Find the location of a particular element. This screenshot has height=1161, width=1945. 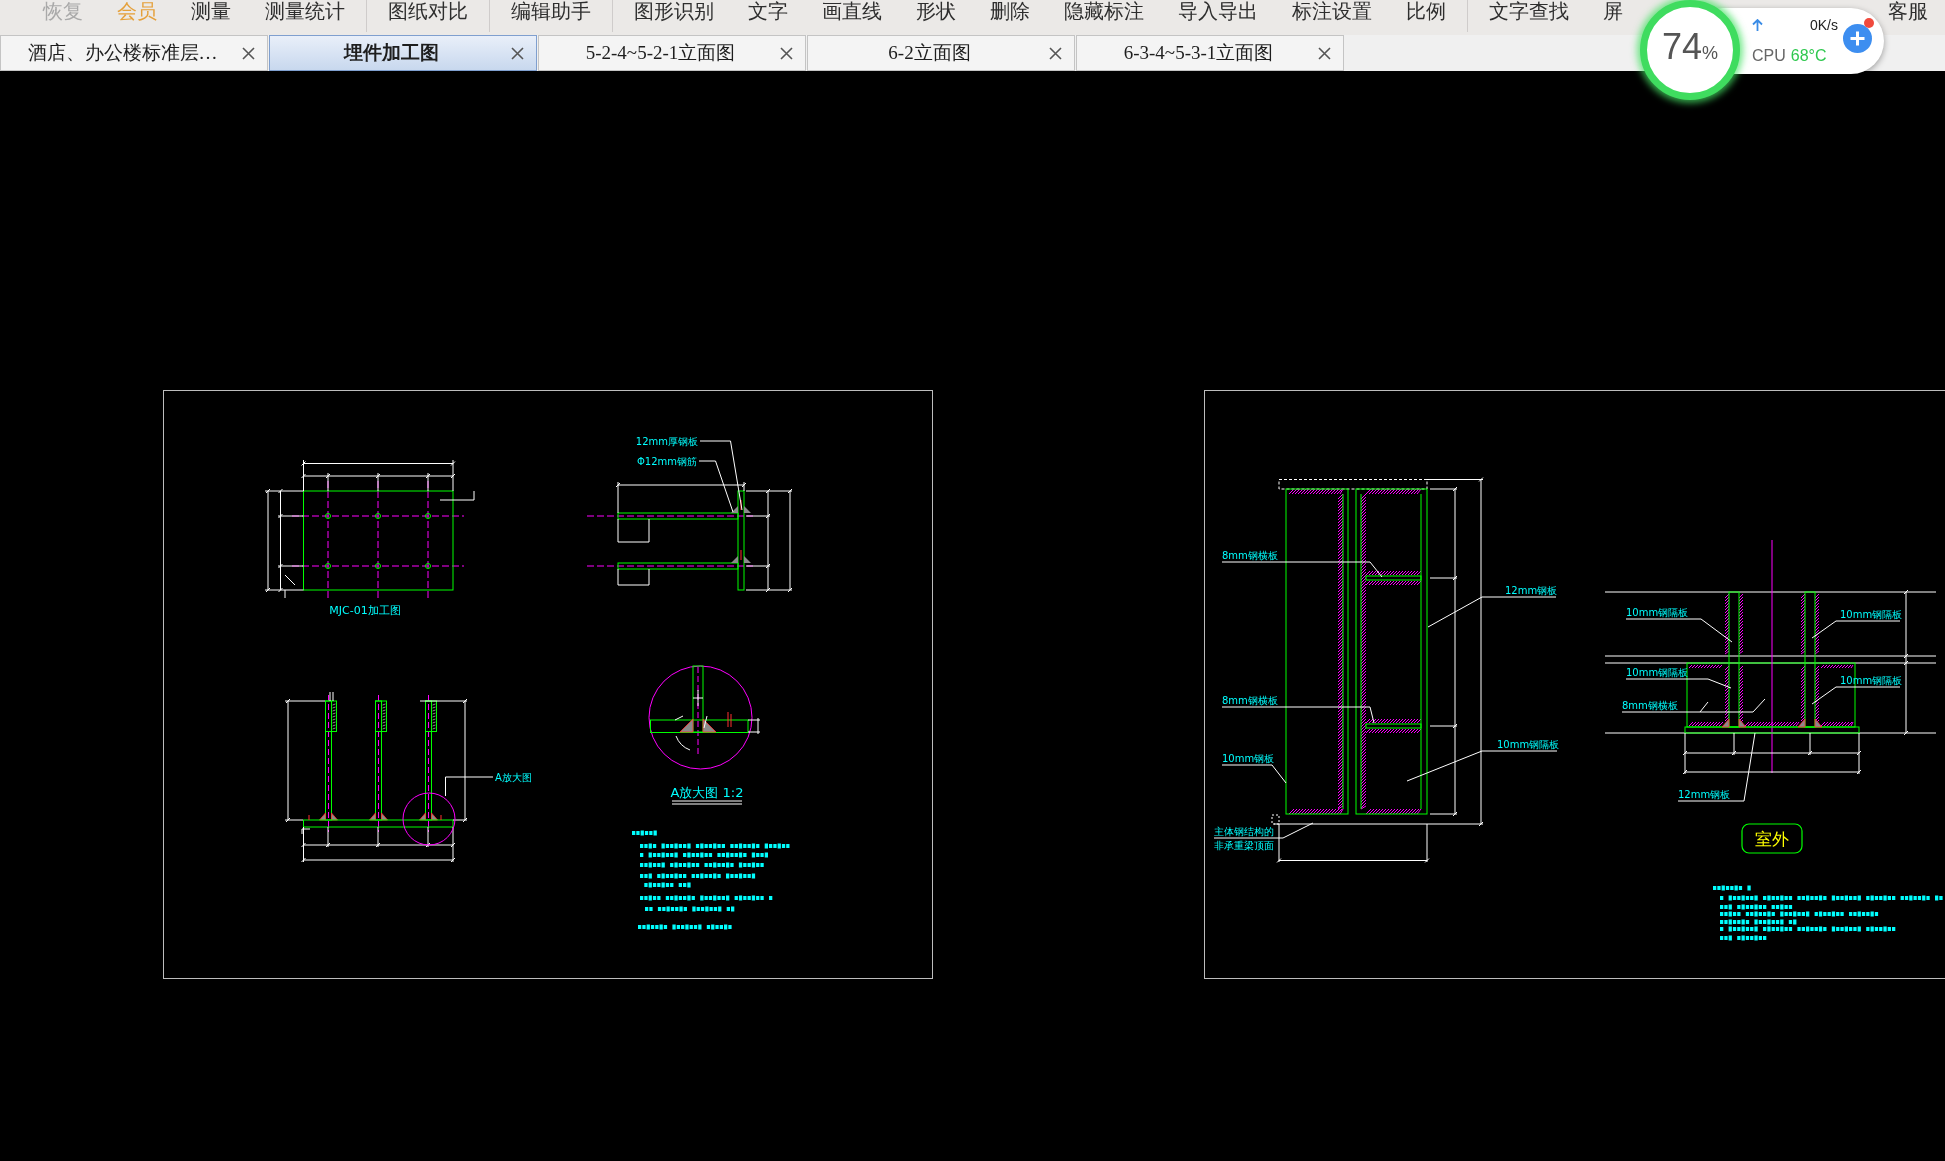

menu-item: 比例 is located at coordinates (1426, 11).